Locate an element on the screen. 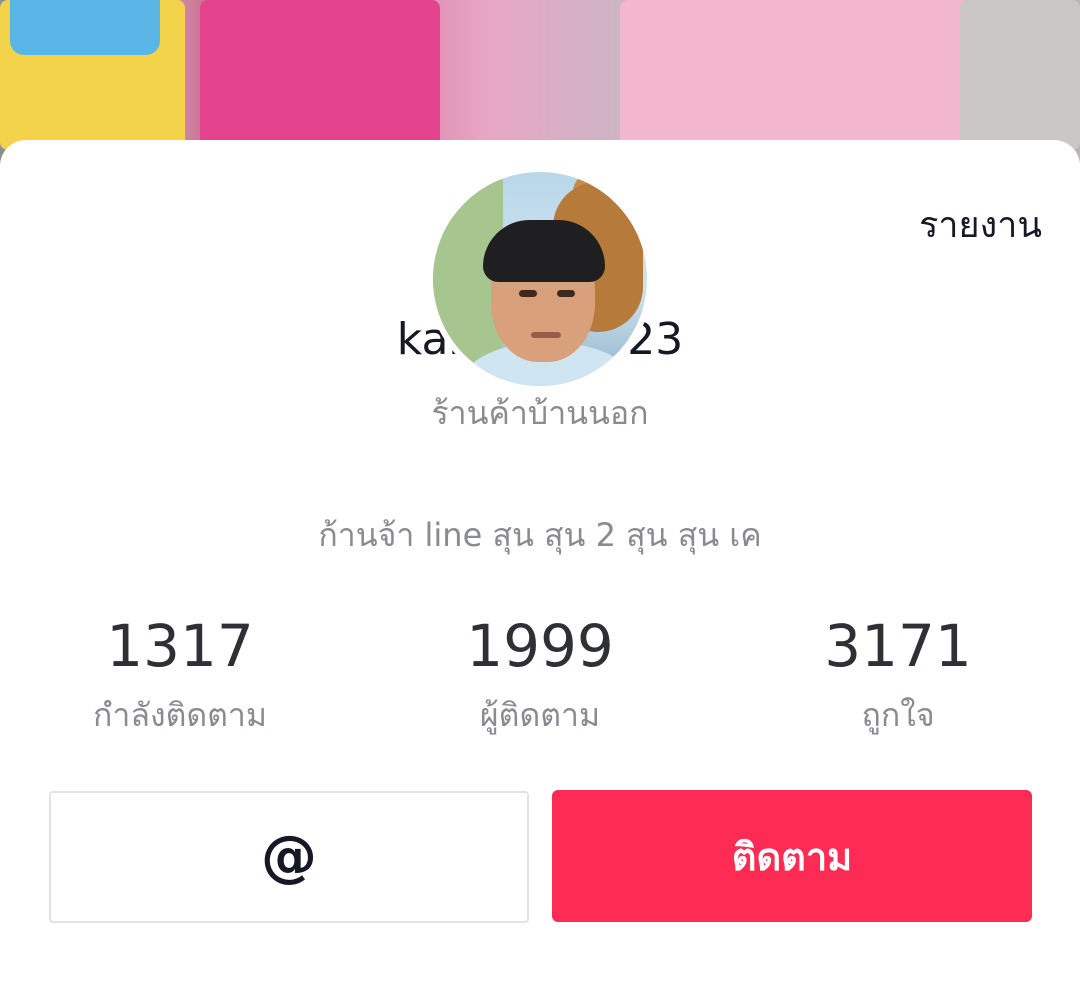  mention-button: @ is located at coordinates (289, 857).